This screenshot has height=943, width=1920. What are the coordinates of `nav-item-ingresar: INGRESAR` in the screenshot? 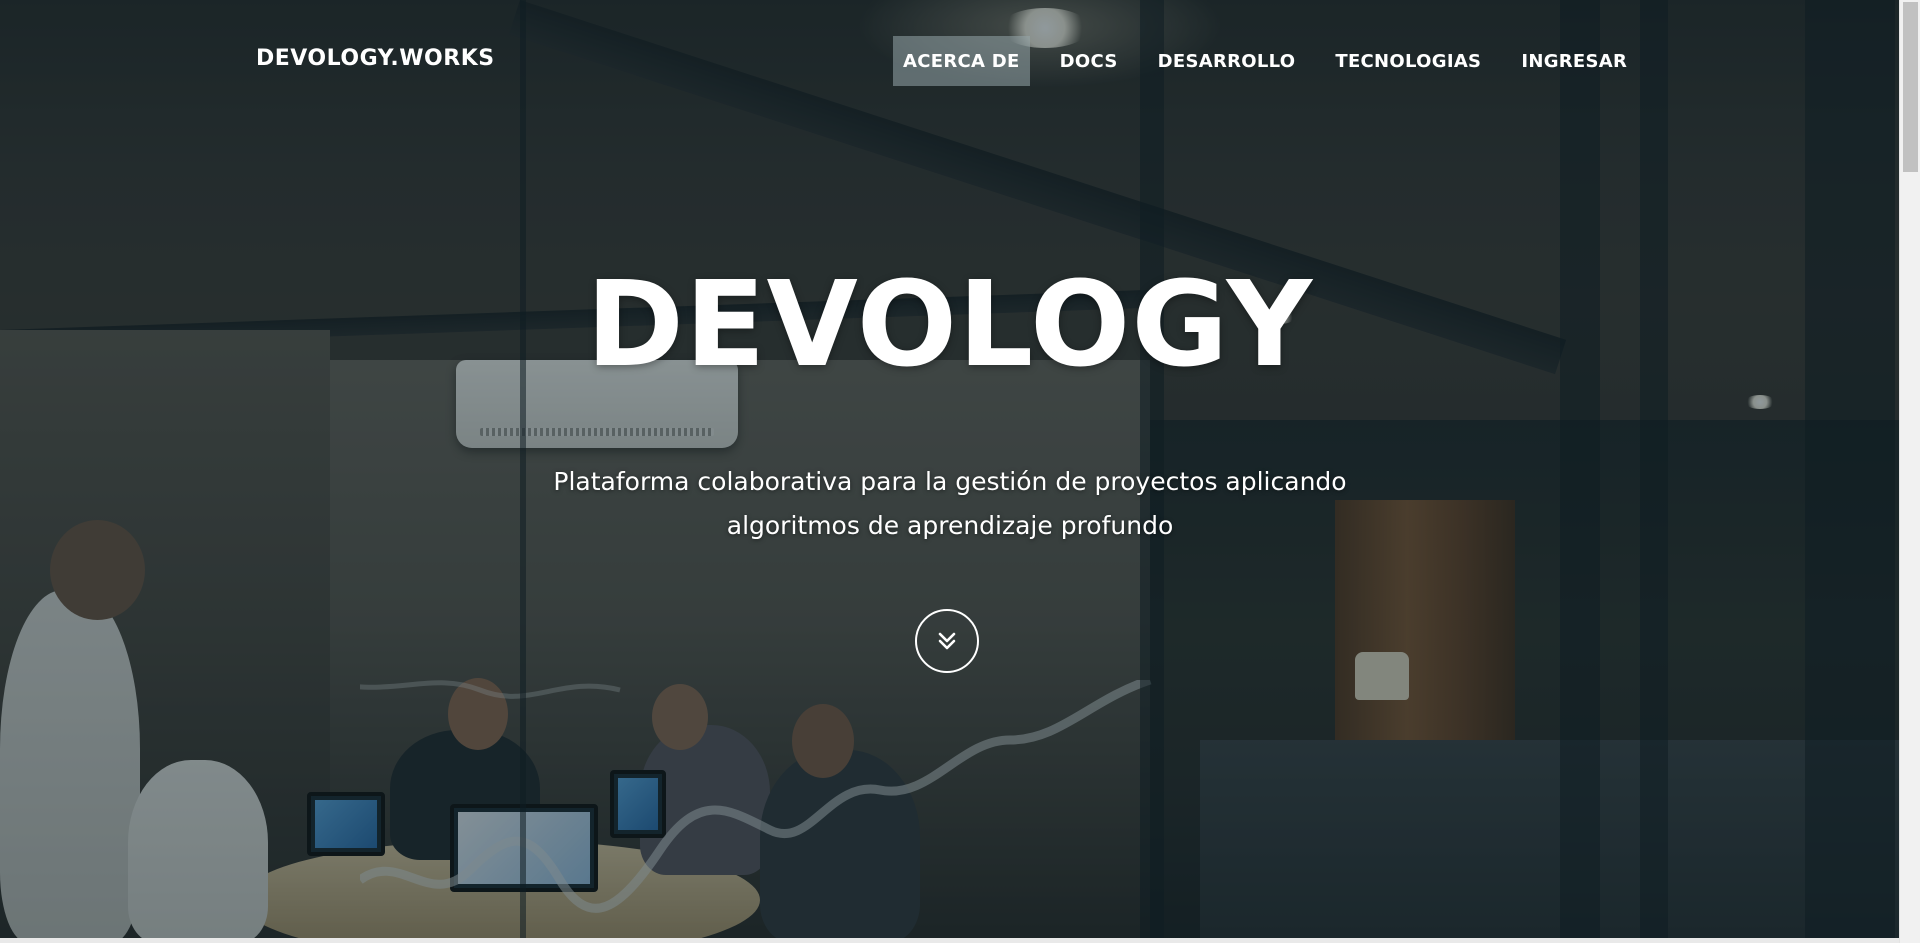 It's located at (1574, 61).